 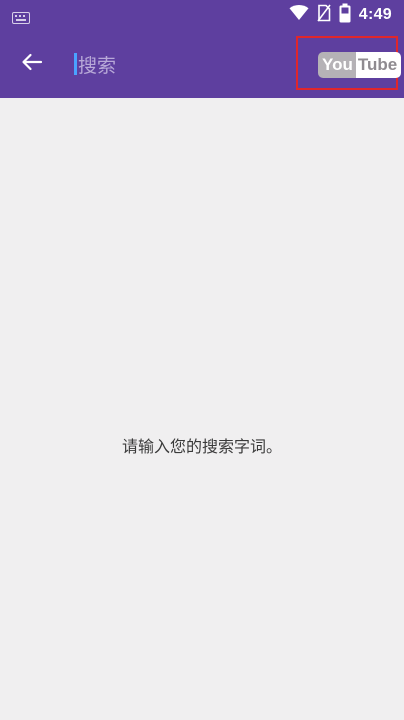 I want to click on arrow-left-icon, so click(x=32, y=64).